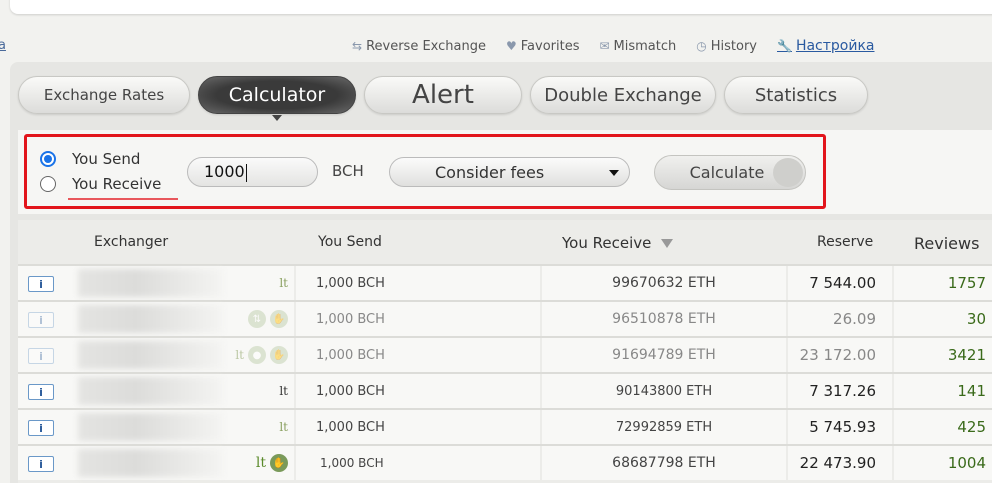 The width and height of the screenshot is (992, 483). I want to click on column-header-you-send: You Send, so click(350, 242).